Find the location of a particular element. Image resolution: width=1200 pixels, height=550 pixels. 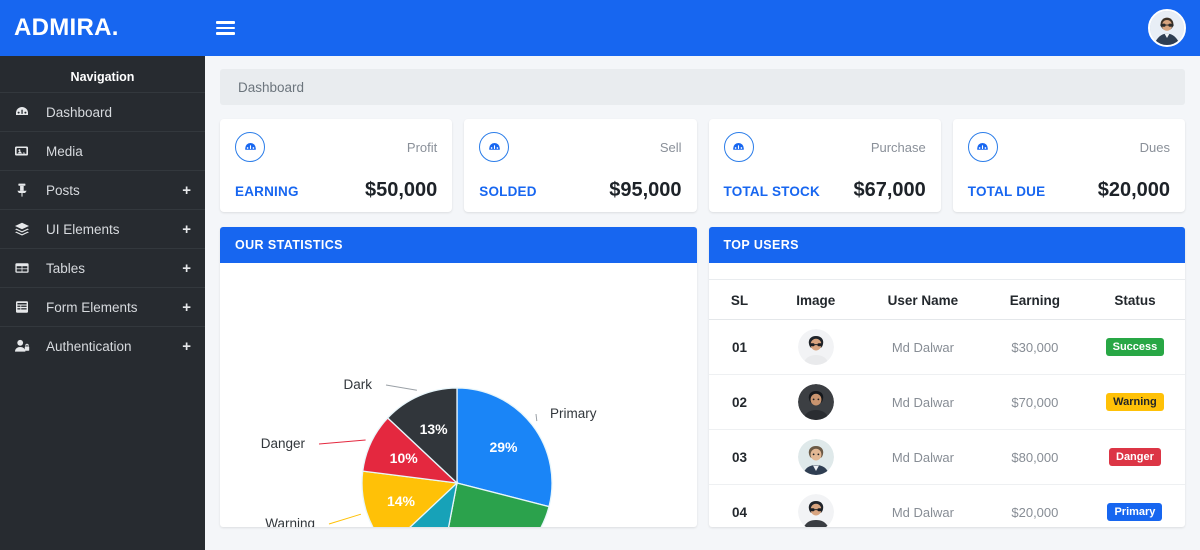

stat-title: TOTAL DUE is located at coordinates (1006, 191).